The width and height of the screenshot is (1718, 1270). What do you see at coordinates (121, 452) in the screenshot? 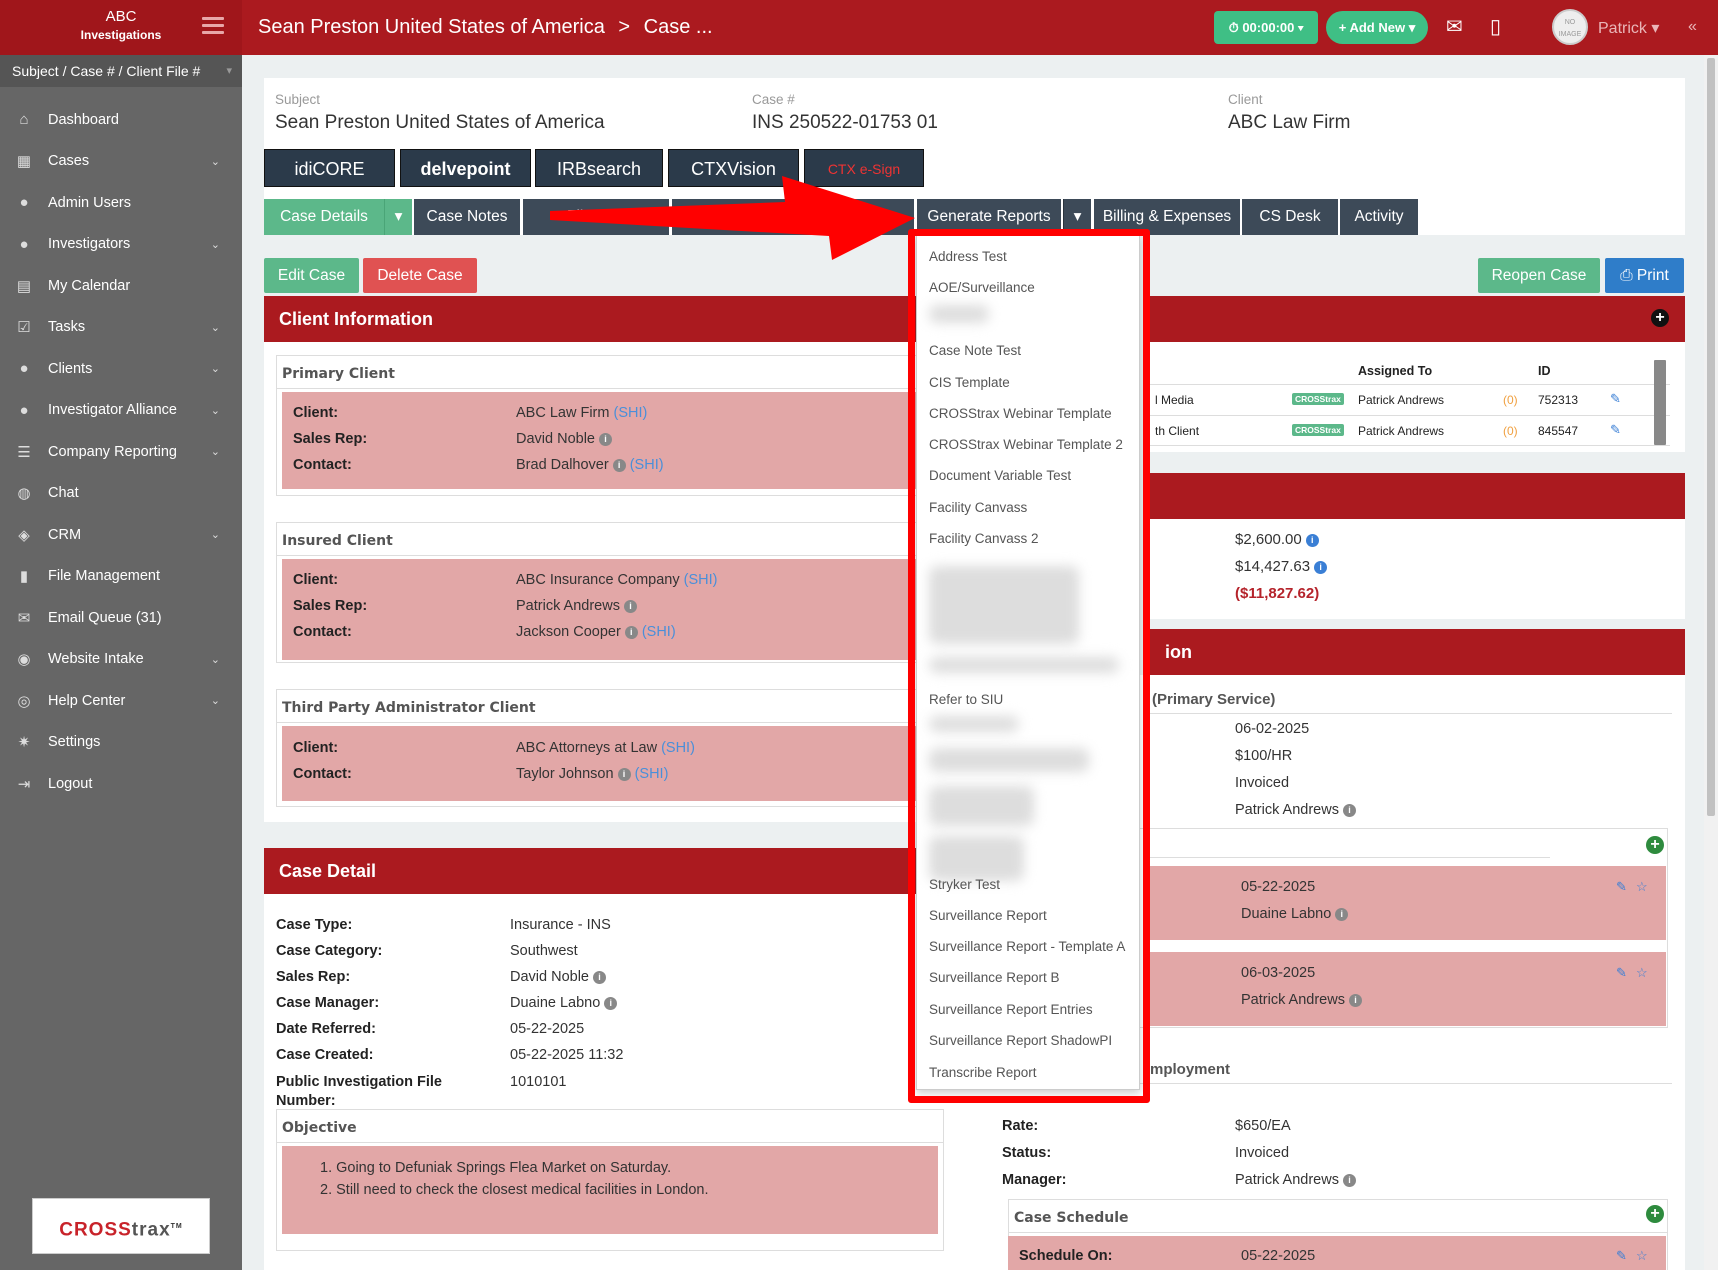
I see `sidebar-item-company-reporting: ☰ Company Reporting ⌄` at bounding box center [121, 452].